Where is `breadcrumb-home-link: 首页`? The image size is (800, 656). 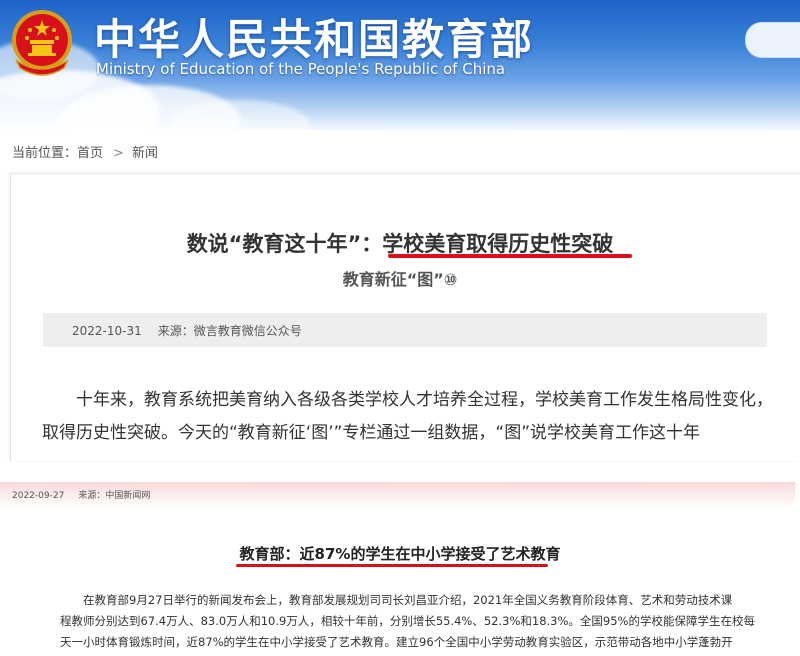 breadcrumb-home-link: 首页 is located at coordinates (90, 151).